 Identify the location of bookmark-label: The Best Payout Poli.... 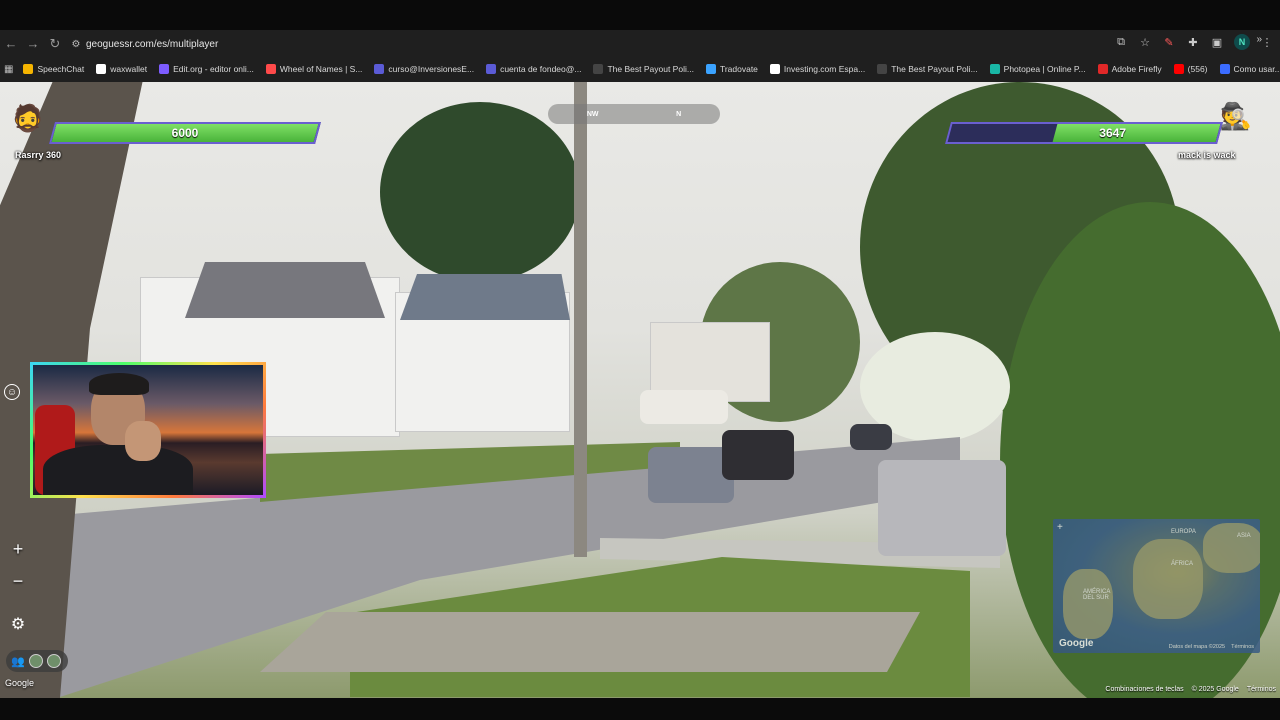
(934, 69).